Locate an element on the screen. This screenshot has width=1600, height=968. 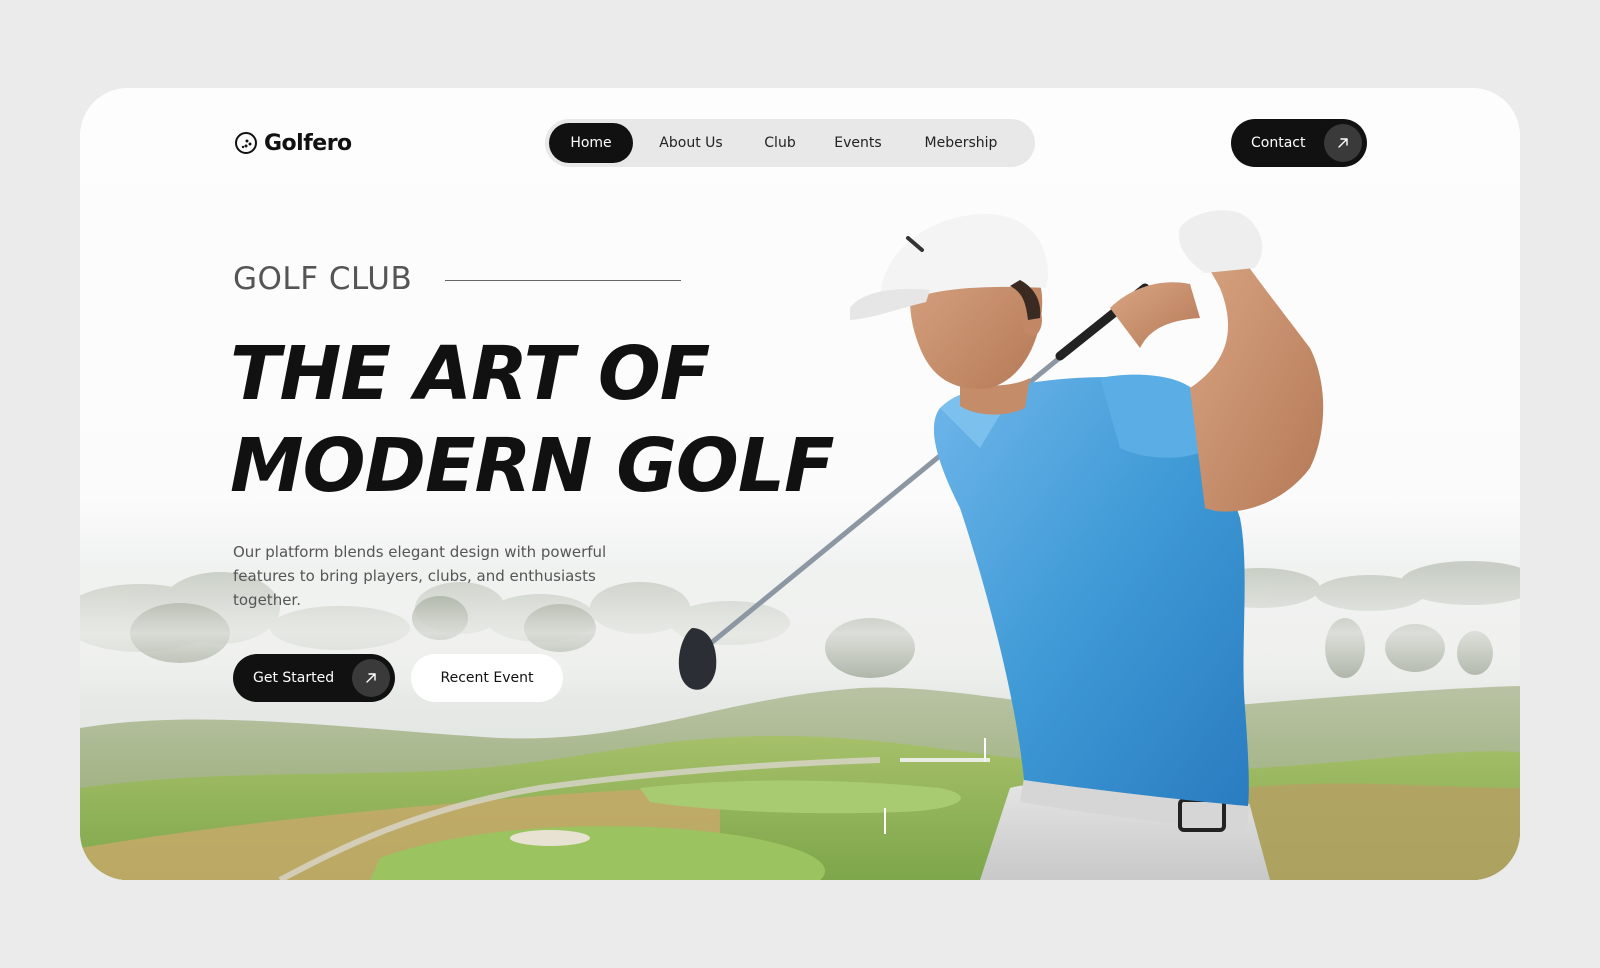
main-nav: Home About Us Club Events Mebership is located at coordinates (790, 143).